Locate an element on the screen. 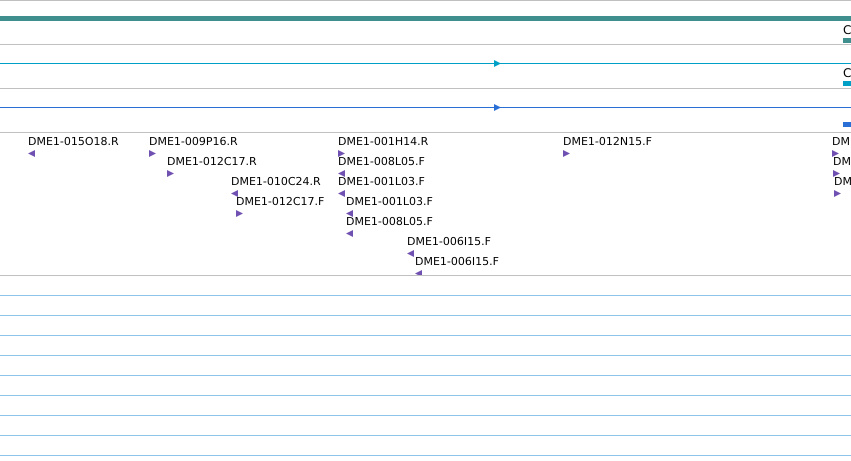  feature-label: DME1-009P16.R is located at coordinates (193, 141).